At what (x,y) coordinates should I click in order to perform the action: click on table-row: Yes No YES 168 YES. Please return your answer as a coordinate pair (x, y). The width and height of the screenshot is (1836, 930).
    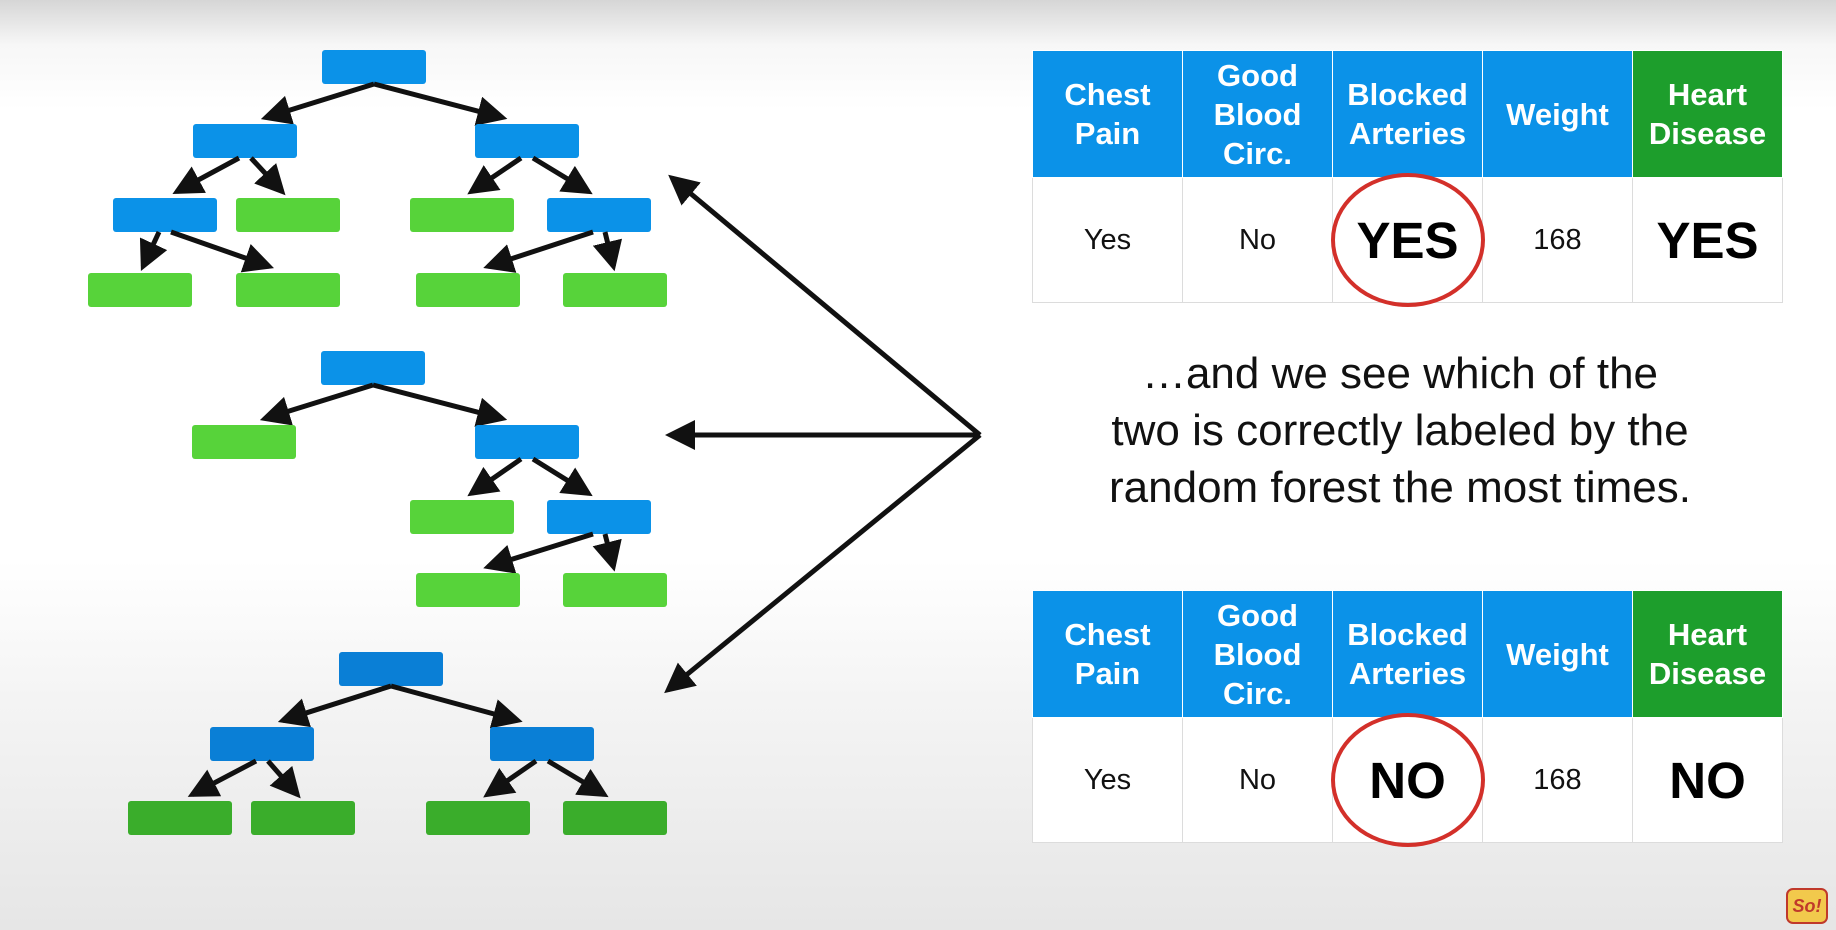
    Looking at the image, I should click on (1407, 240).